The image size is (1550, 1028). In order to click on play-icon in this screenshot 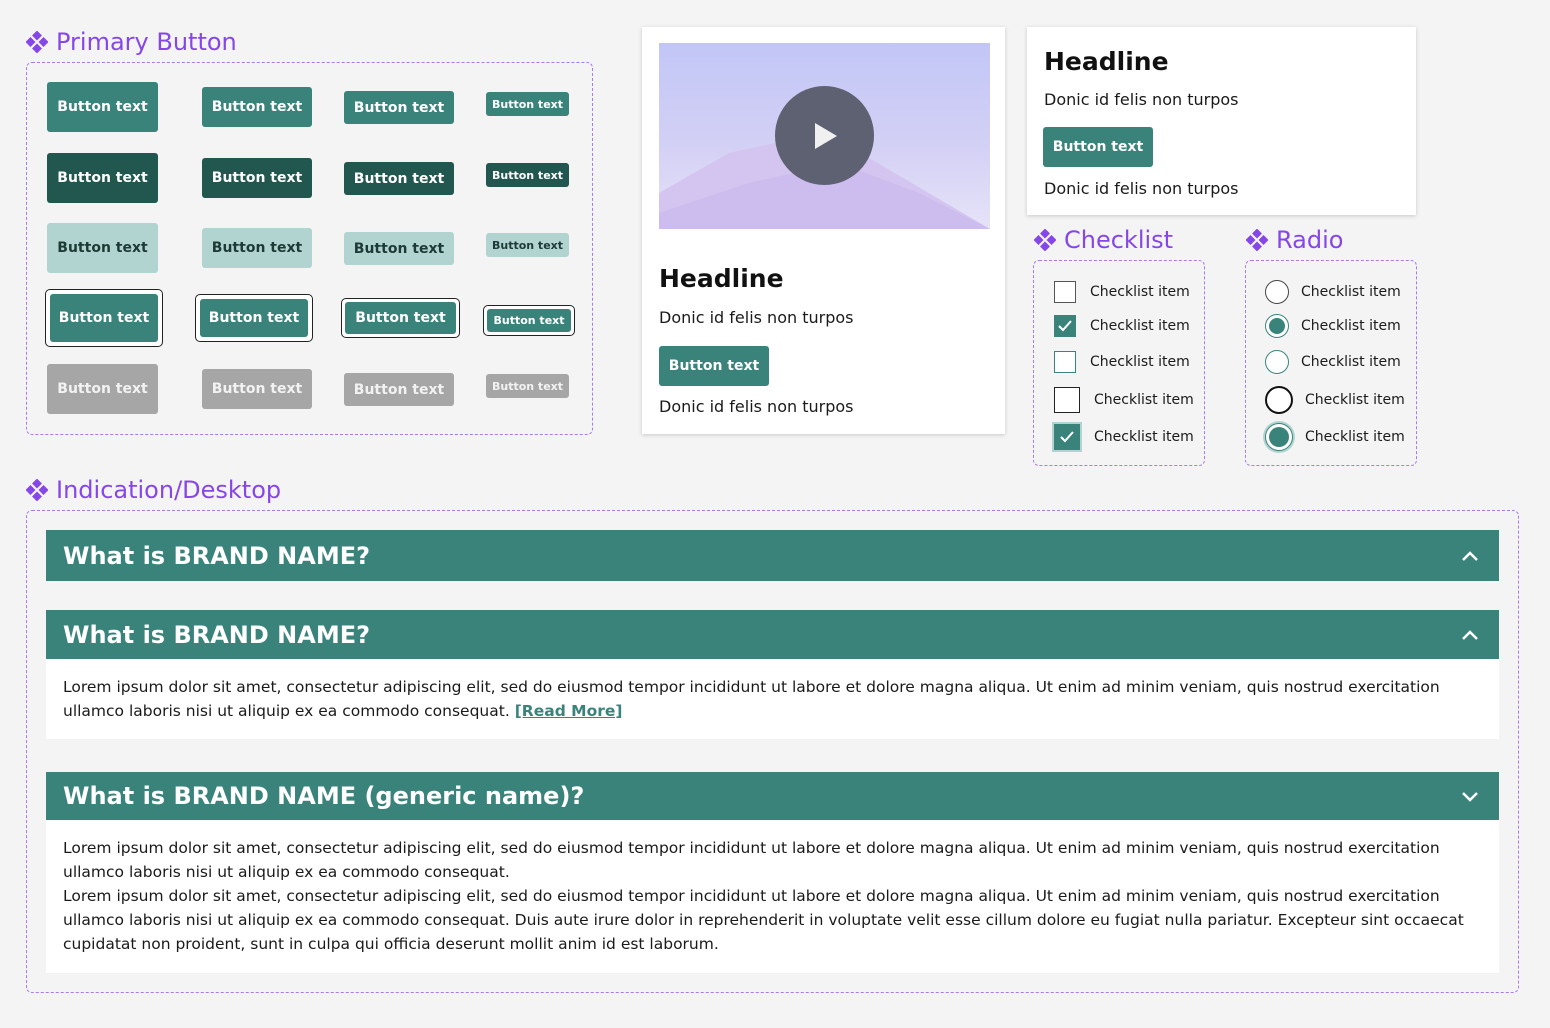, I will do `click(825, 135)`.